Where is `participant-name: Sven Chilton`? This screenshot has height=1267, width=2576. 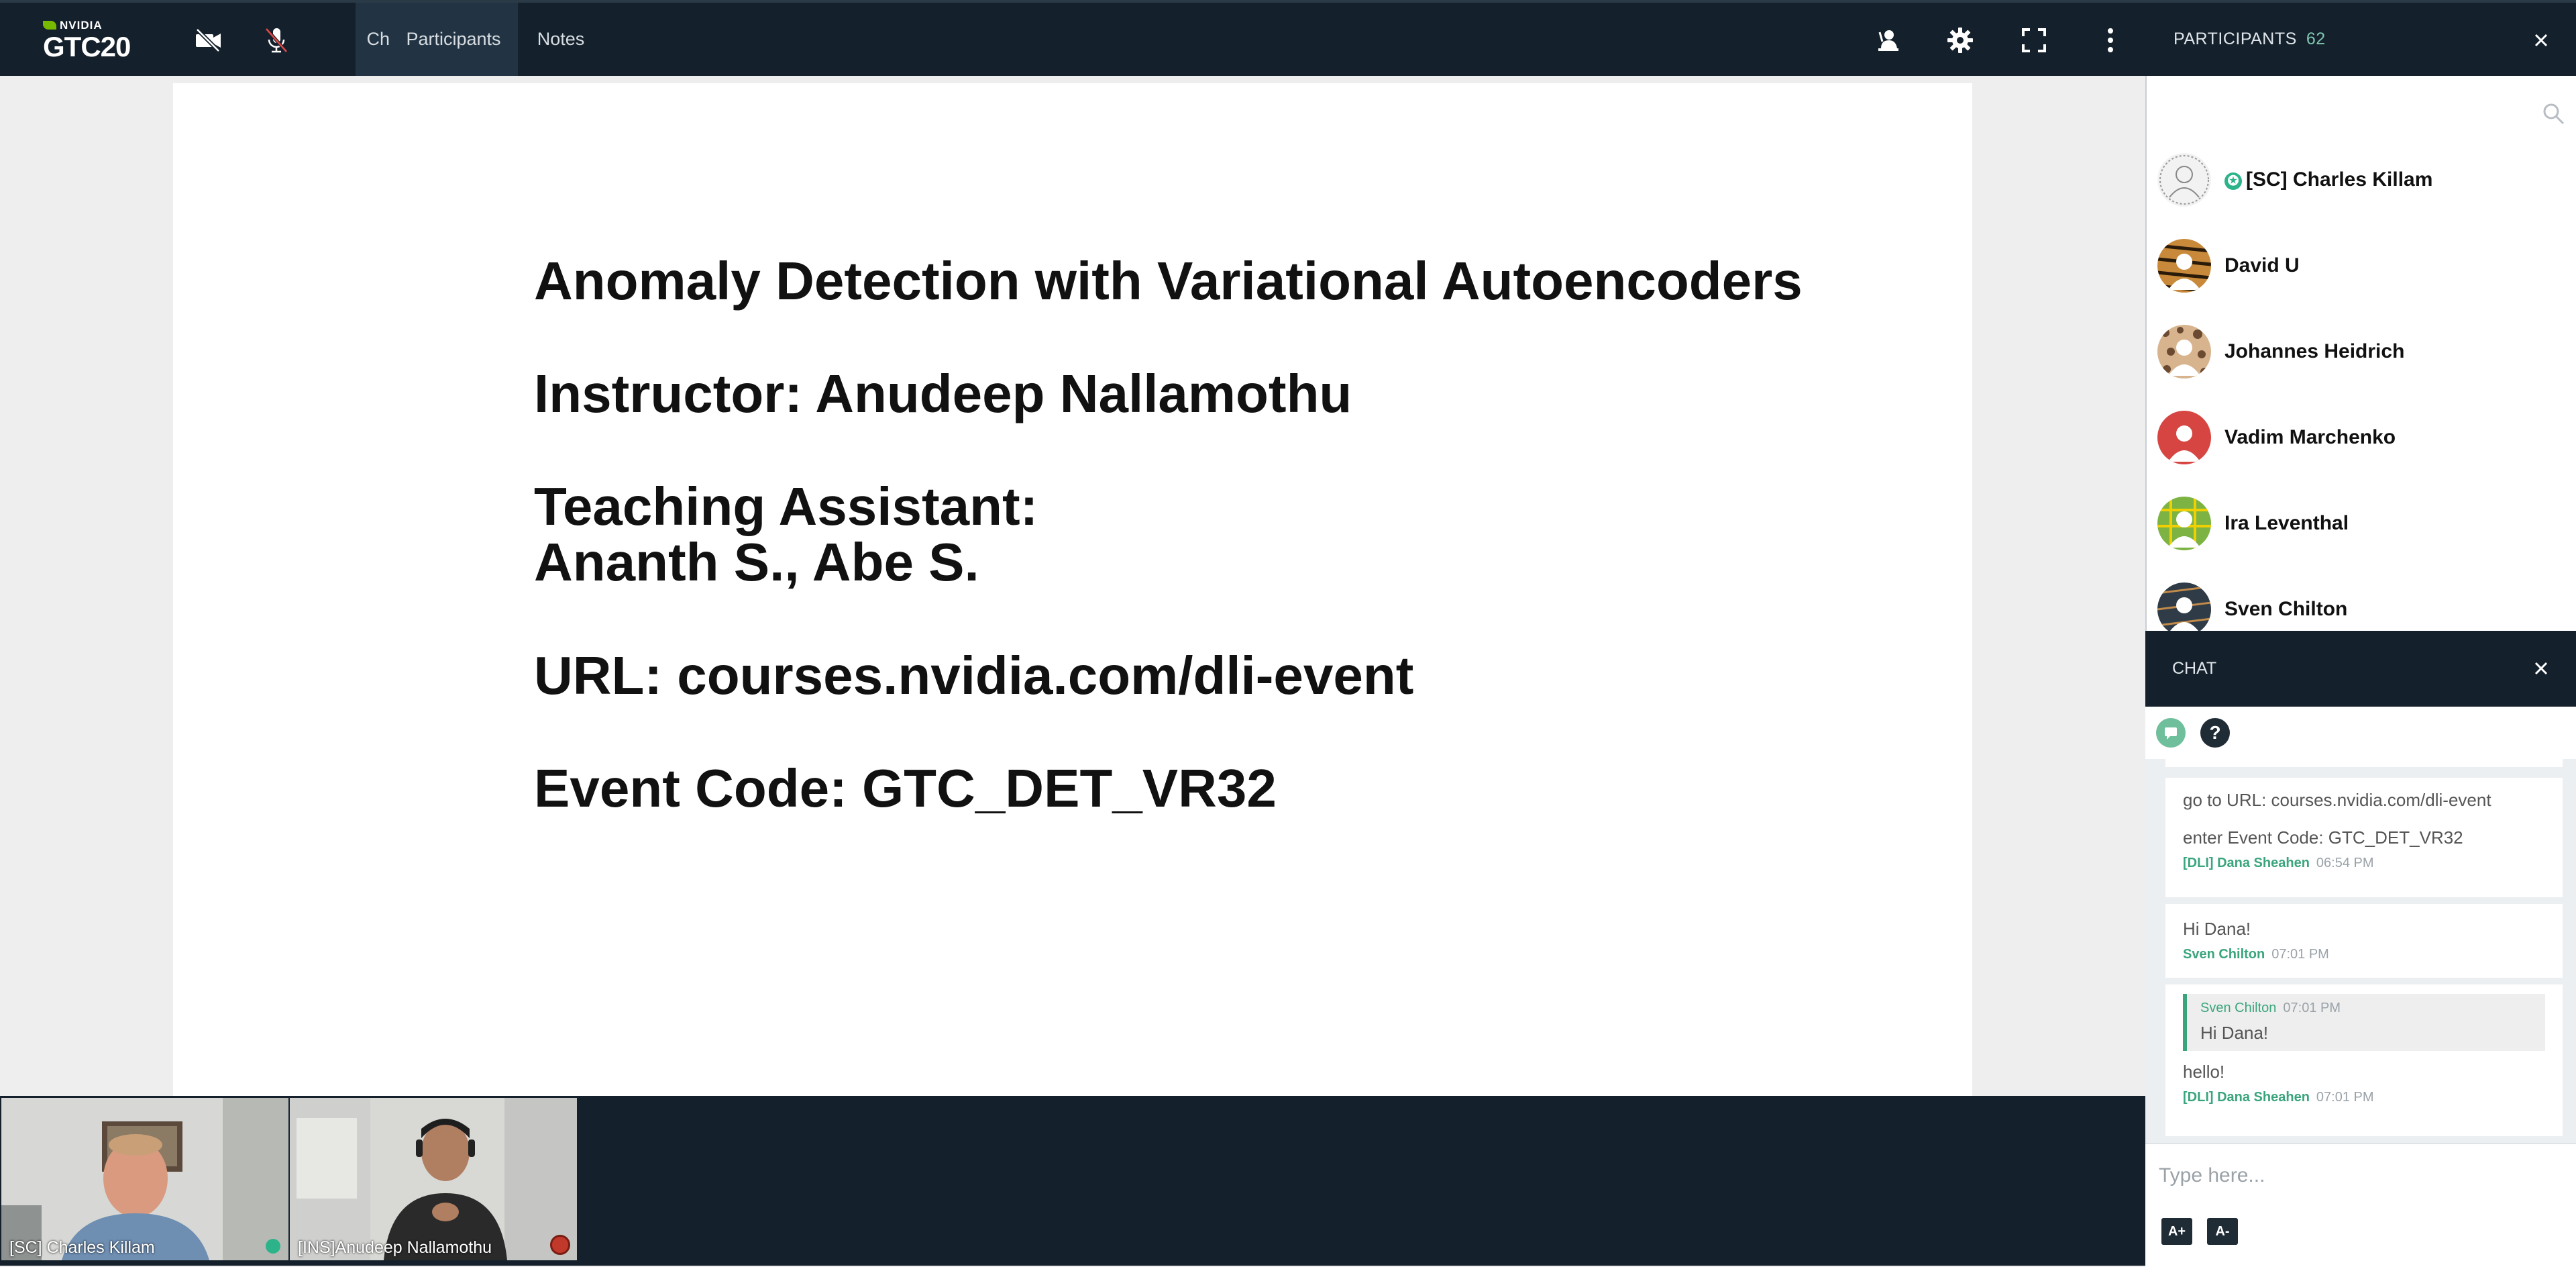 participant-name: Sven Chilton is located at coordinates (2286, 609).